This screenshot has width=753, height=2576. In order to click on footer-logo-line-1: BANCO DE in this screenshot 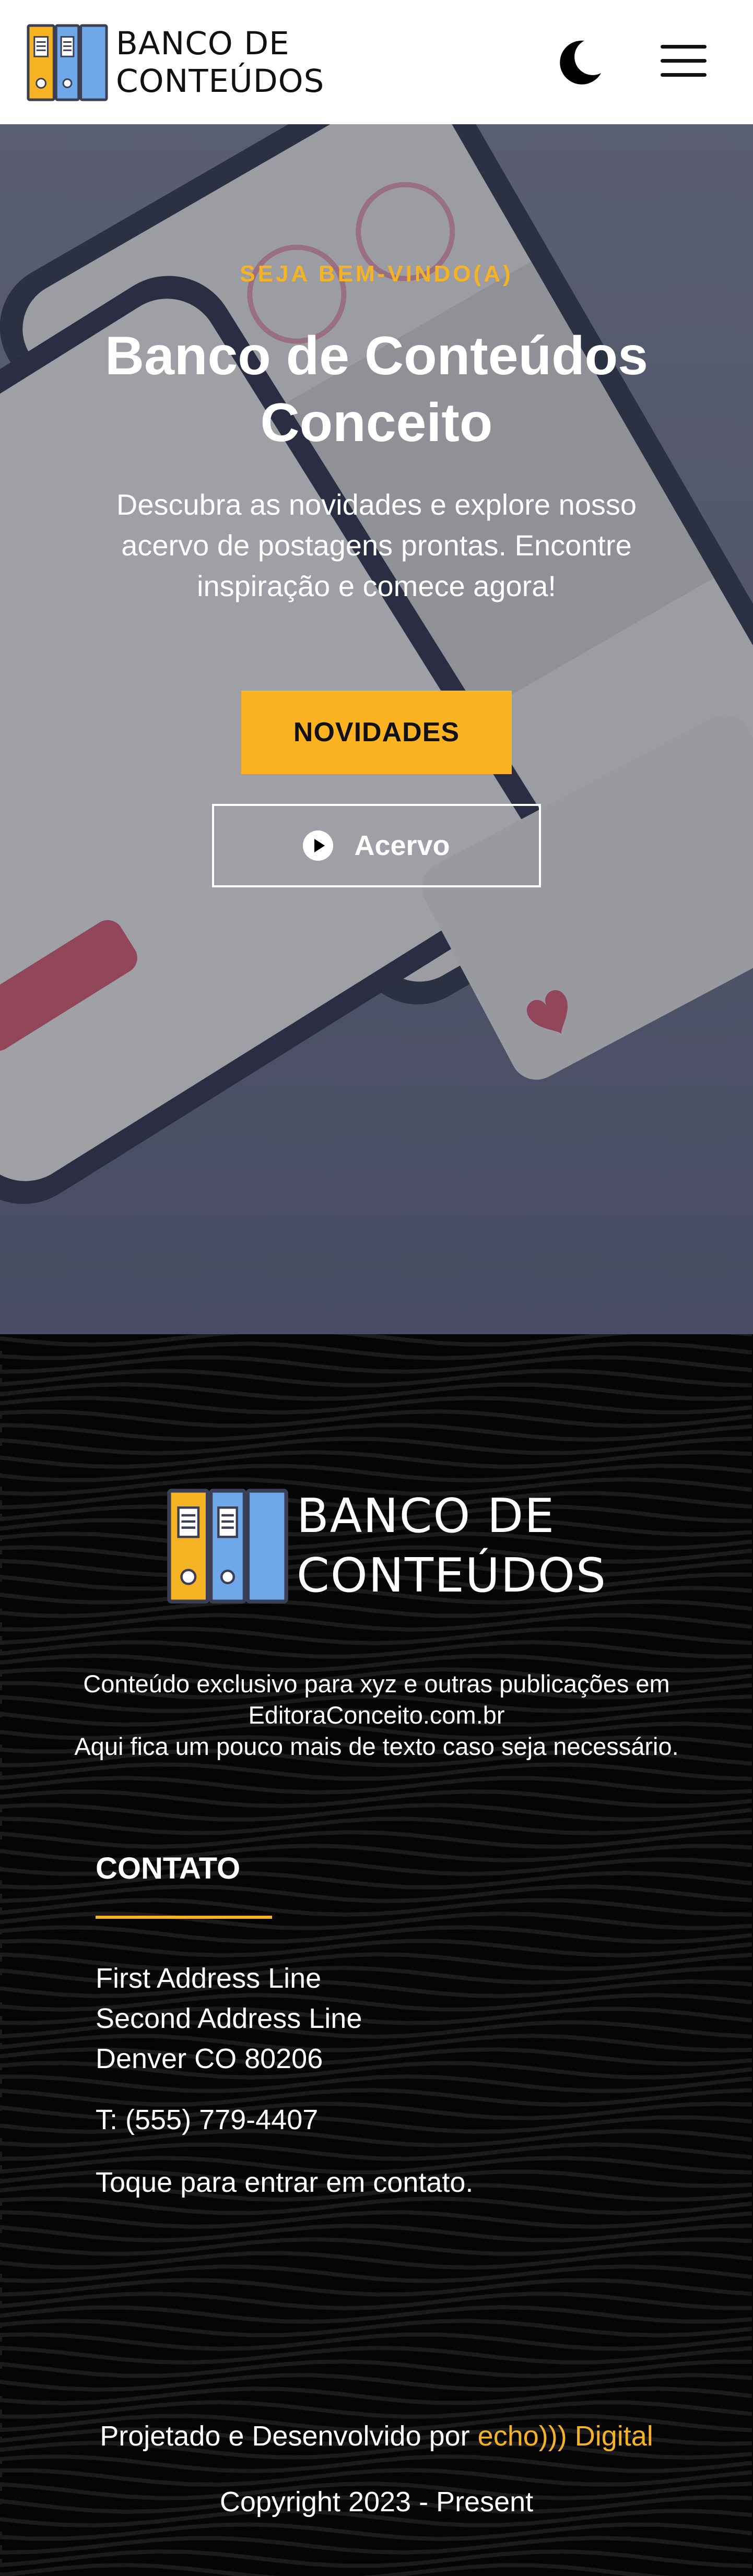, I will do `click(426, 1516)`.